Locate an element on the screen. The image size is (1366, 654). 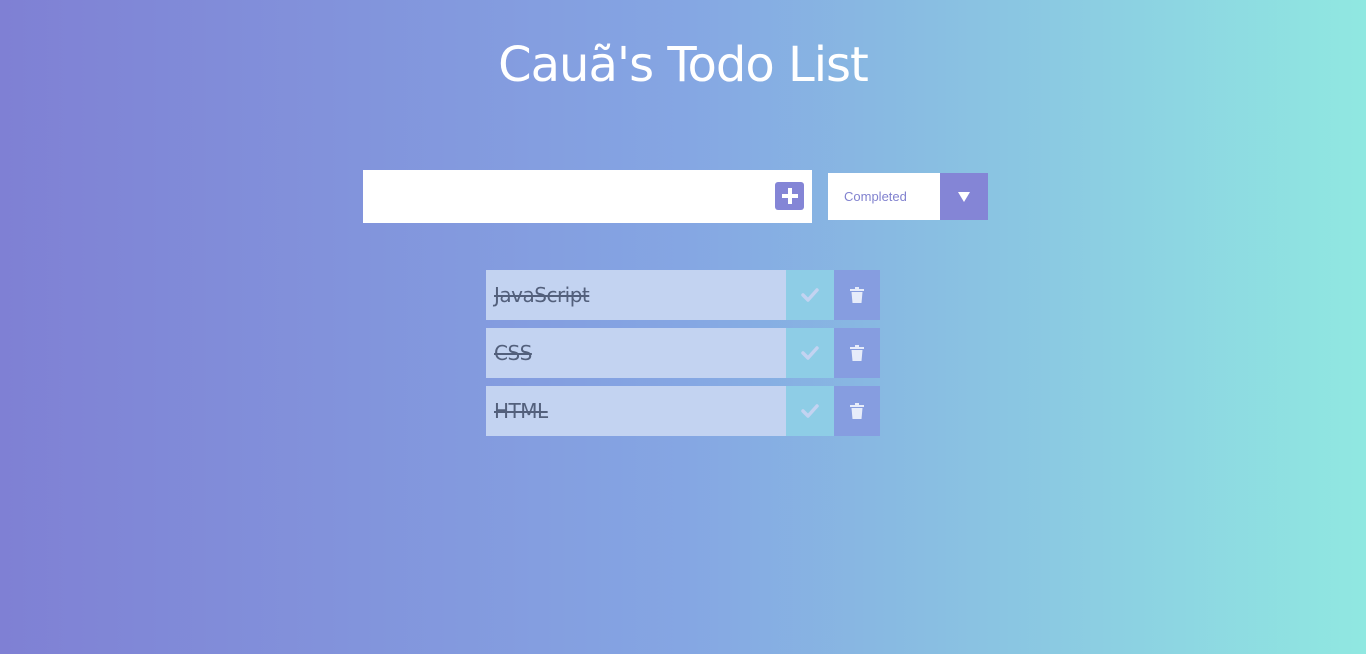
filter-selected-value: Completed is located at coordinates (875, 196).